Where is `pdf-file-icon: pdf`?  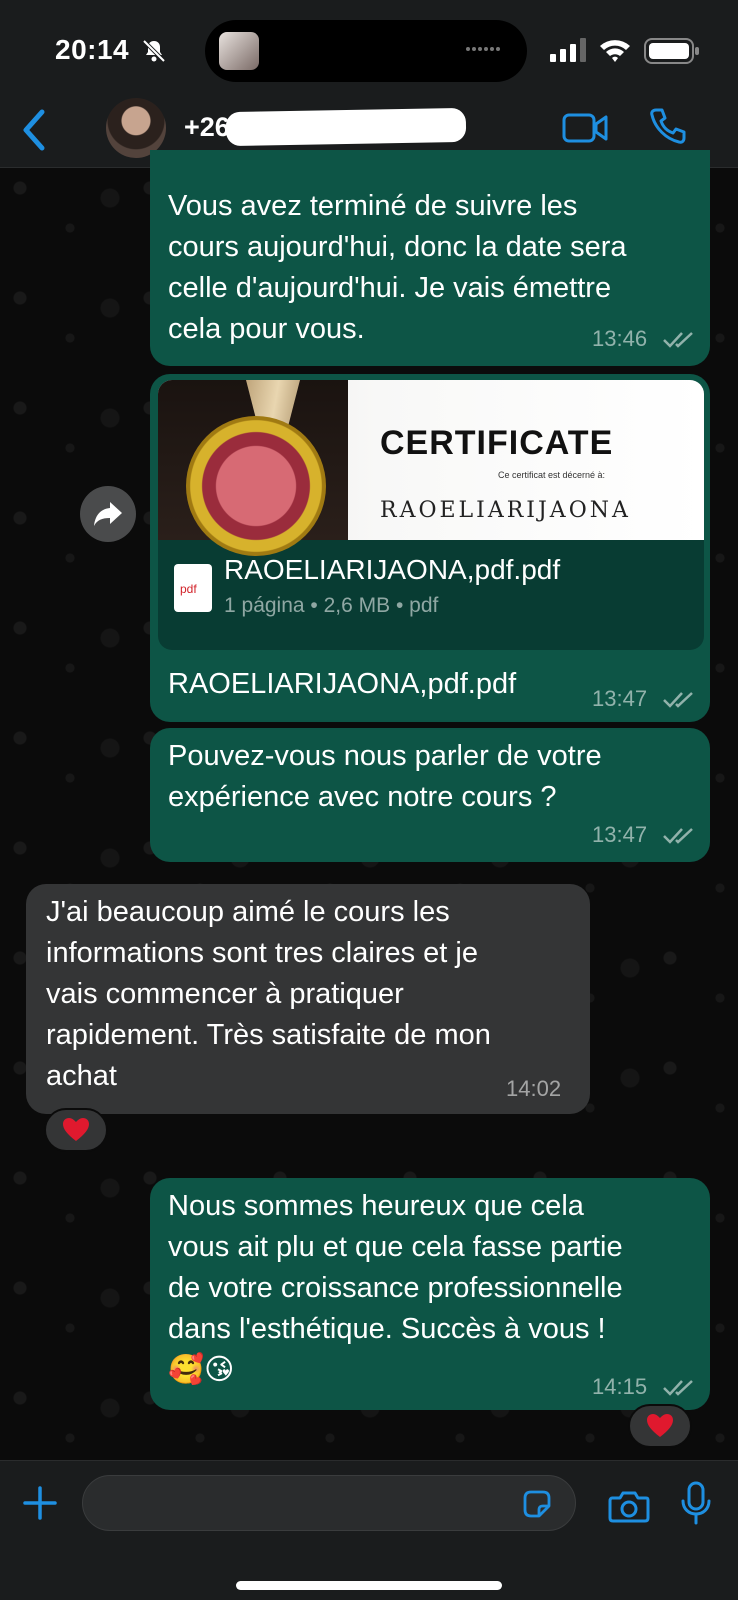
pdf-file-icon: pdf is located at coordinates (193, 588).